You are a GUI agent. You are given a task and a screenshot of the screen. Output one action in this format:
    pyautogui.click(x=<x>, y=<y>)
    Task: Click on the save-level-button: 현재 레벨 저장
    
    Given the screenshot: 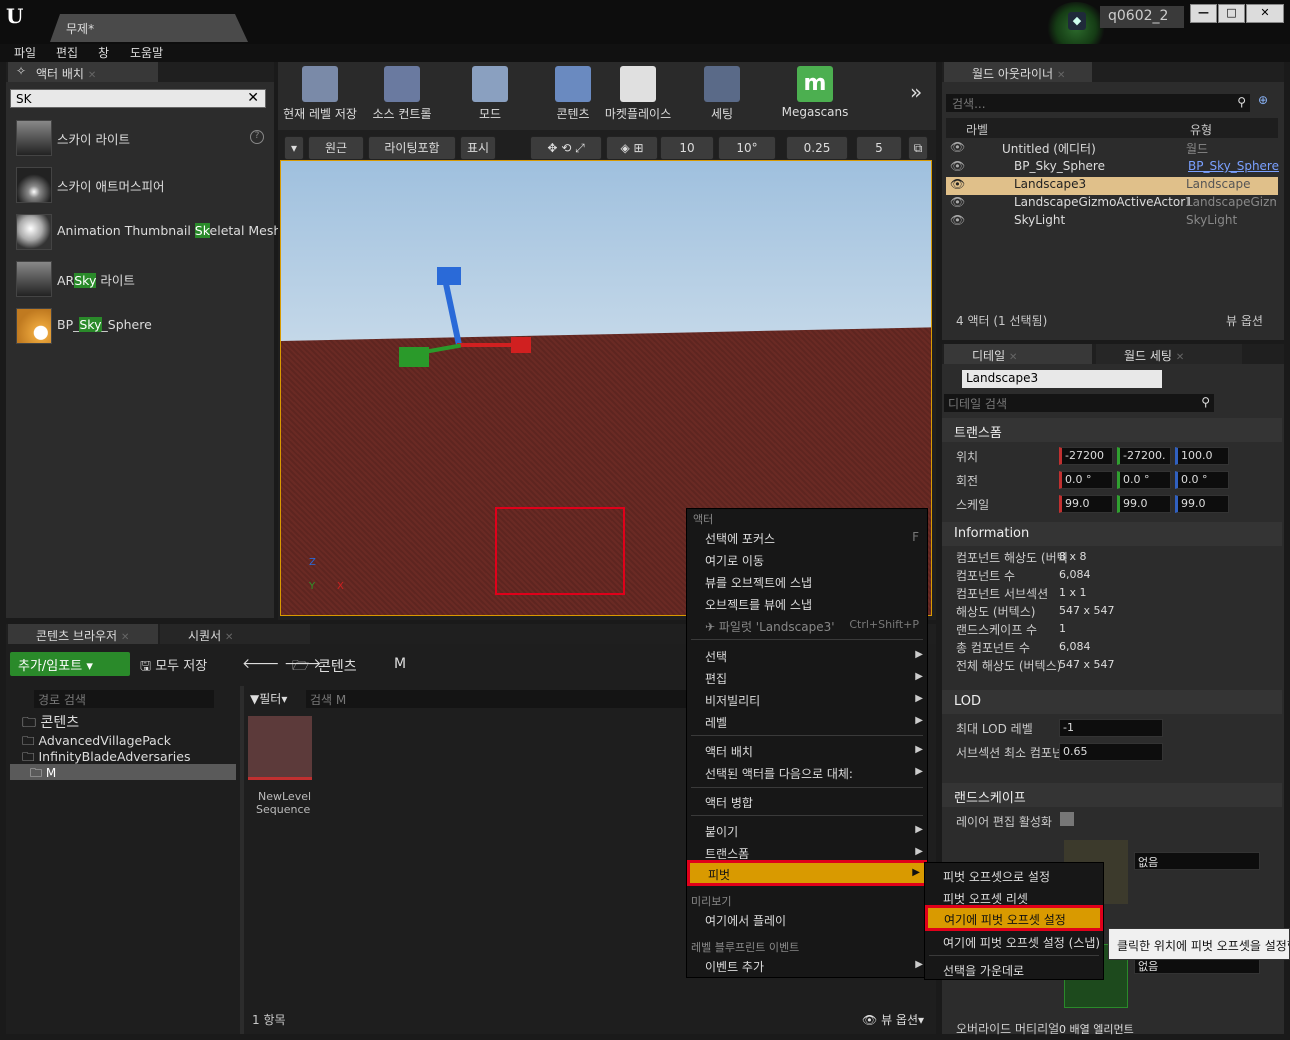 What is the action you would take?
    pyautogui.click(x=320, y=91)
    